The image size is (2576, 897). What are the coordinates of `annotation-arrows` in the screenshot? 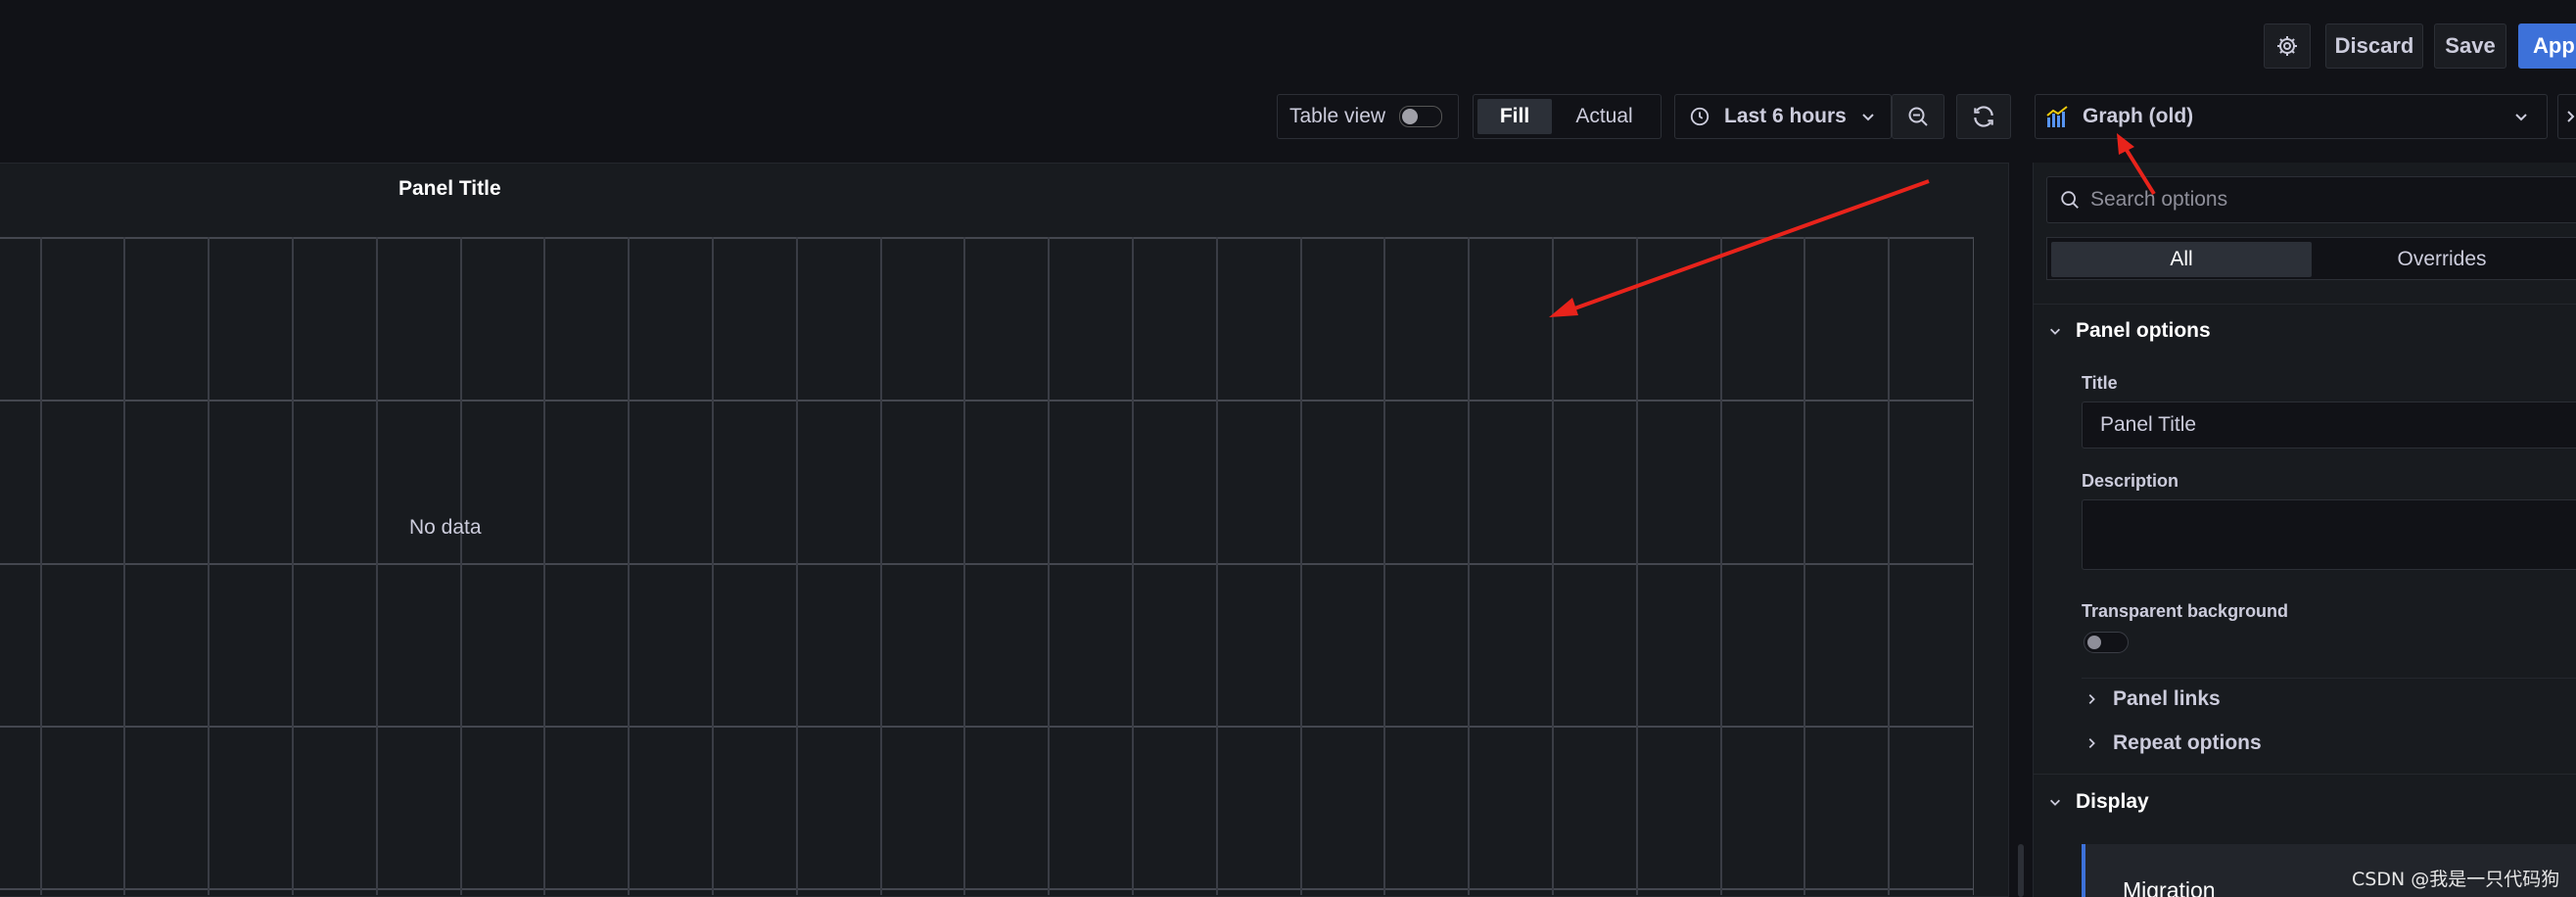 It's located at (1852, 225).